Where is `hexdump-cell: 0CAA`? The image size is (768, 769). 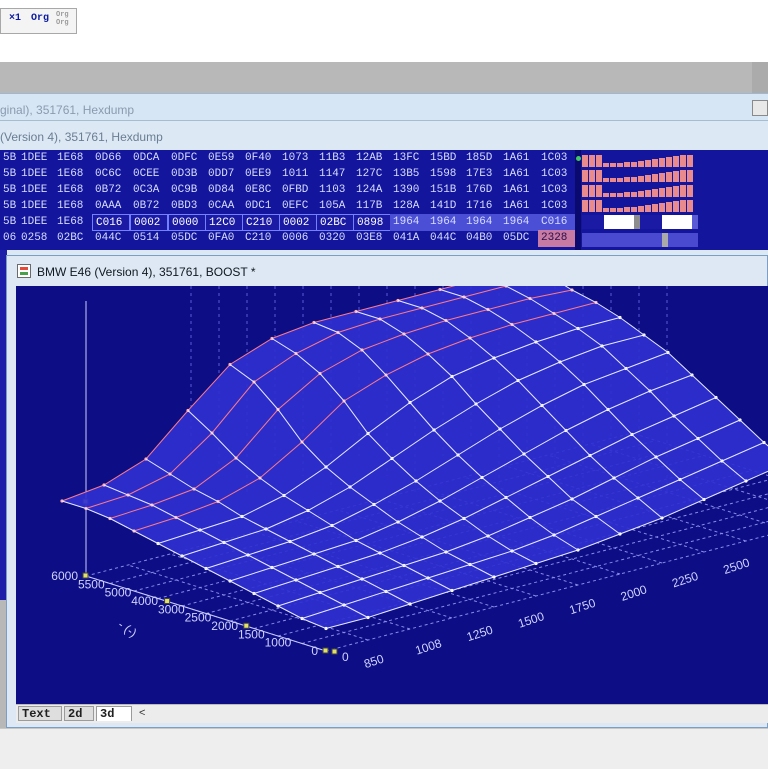 hexdump-cell: 0CAA is located at coordinates (224, 206).